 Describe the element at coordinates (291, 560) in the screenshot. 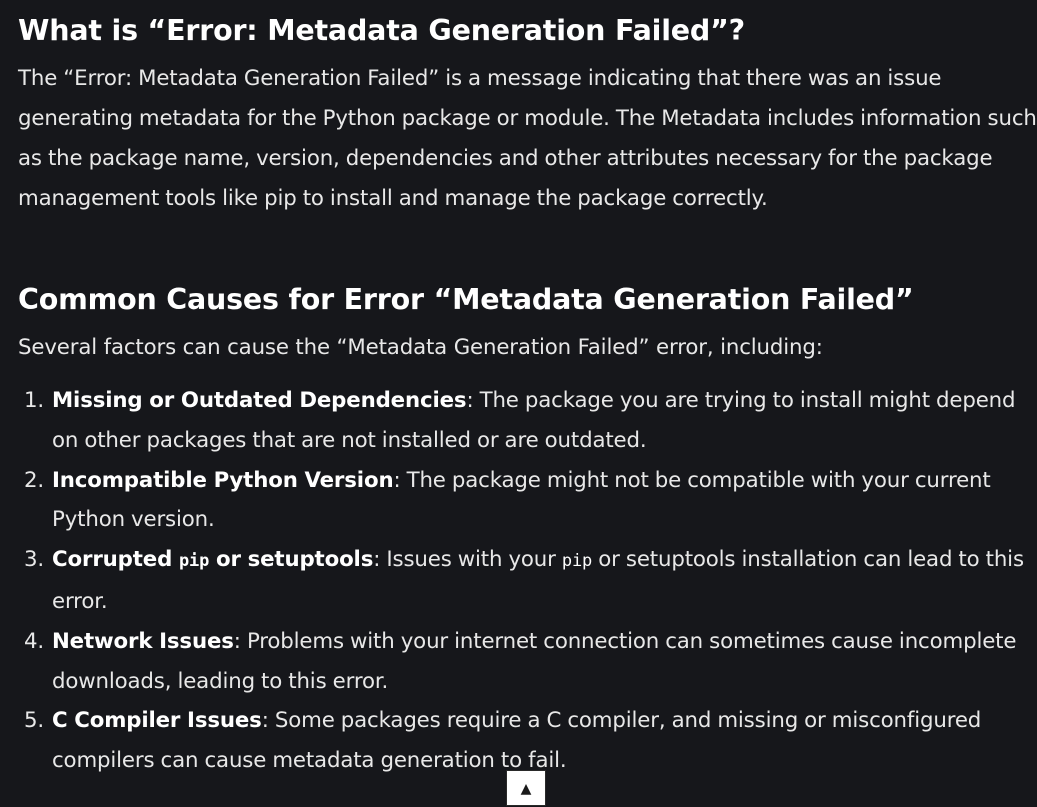

I see `term-text: or setuptools` at that location.